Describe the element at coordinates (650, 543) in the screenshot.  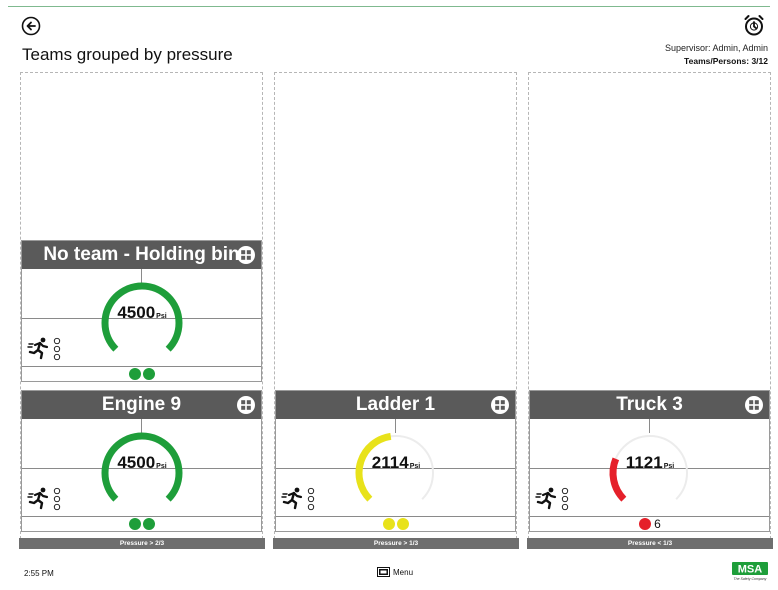
I see `column-footer-low: Pressure < 1/3` at that location.